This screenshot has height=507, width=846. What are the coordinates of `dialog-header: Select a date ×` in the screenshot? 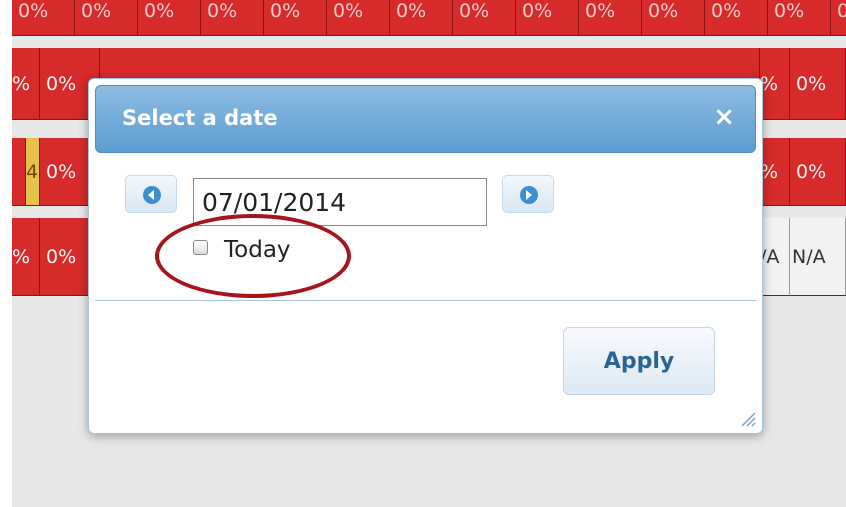 It's located at (425, 119).